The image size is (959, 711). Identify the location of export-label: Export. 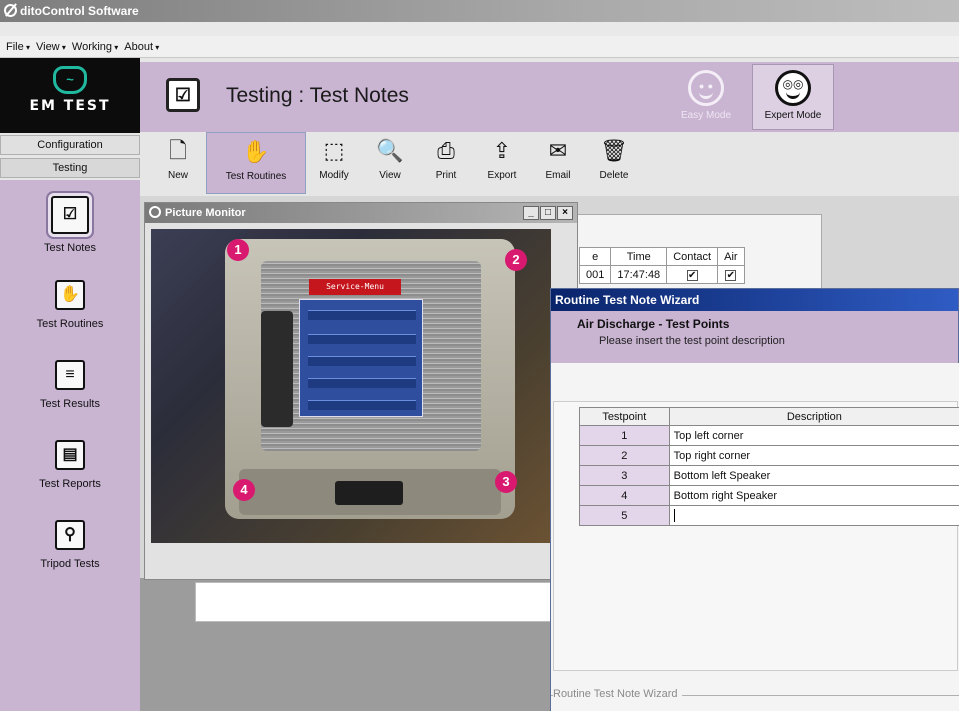
(502, 175).